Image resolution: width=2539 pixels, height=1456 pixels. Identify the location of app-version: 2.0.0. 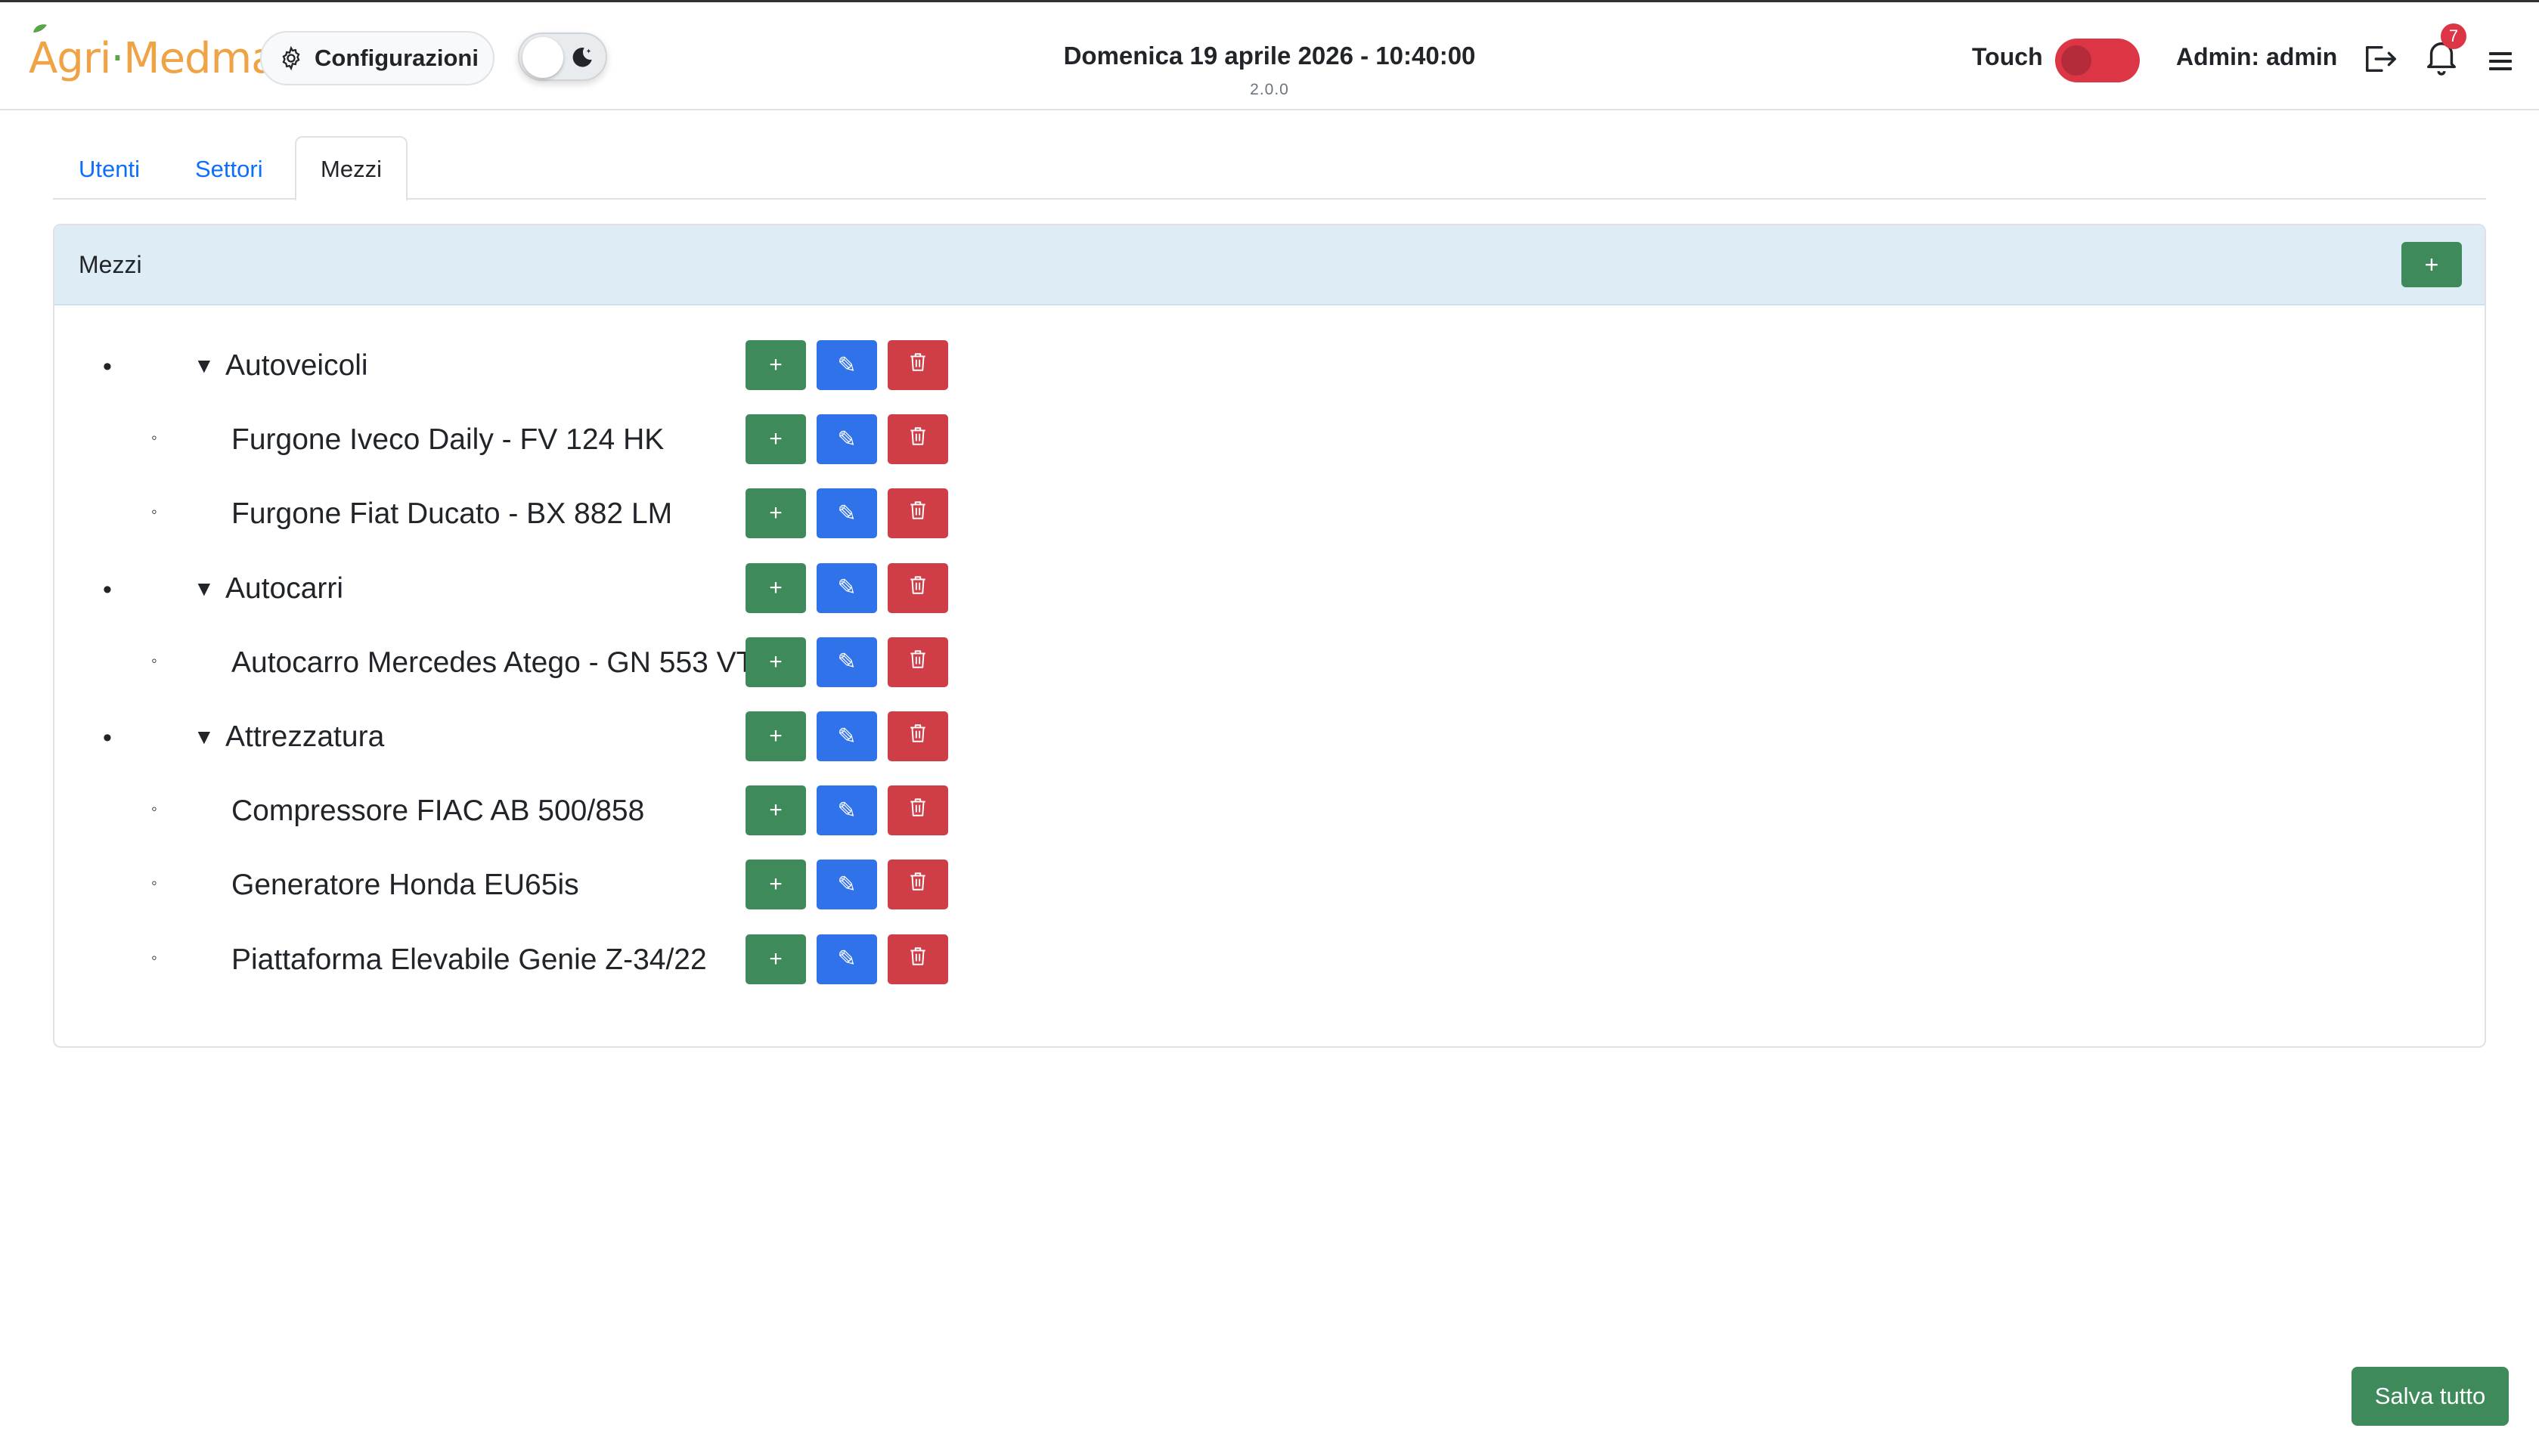
(1269, 89).